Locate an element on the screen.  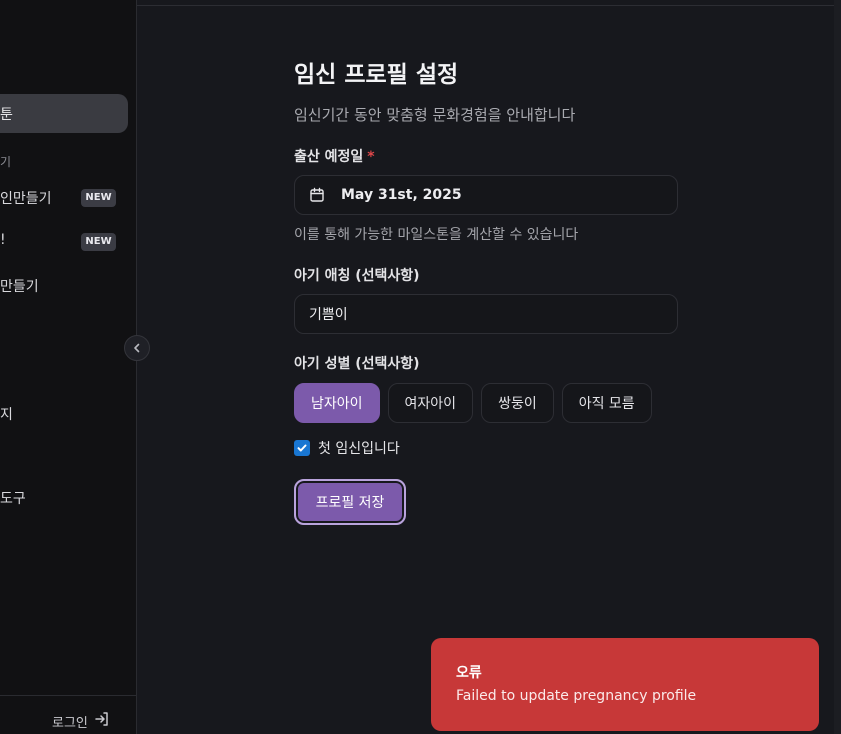
sidebar-item-label: 만들기 is located at coordinates (19, 287).